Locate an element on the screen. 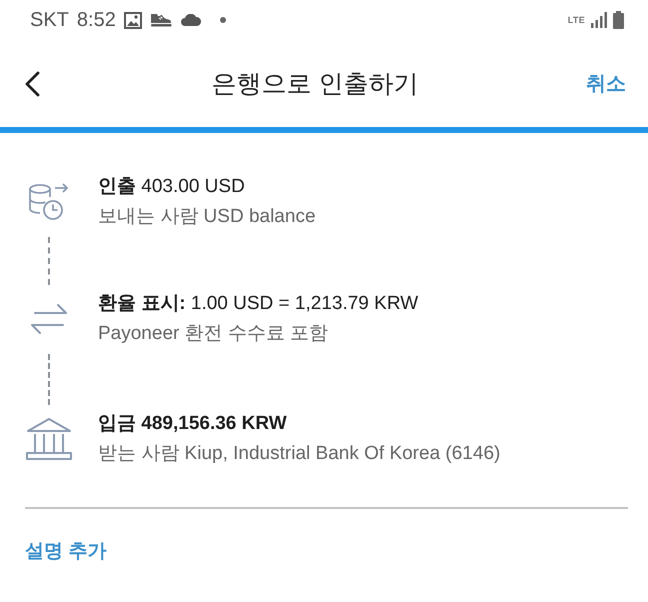 The width and height of the screenshot is (648, 602). notification-dot-icon is located at coordinates (223, 20).